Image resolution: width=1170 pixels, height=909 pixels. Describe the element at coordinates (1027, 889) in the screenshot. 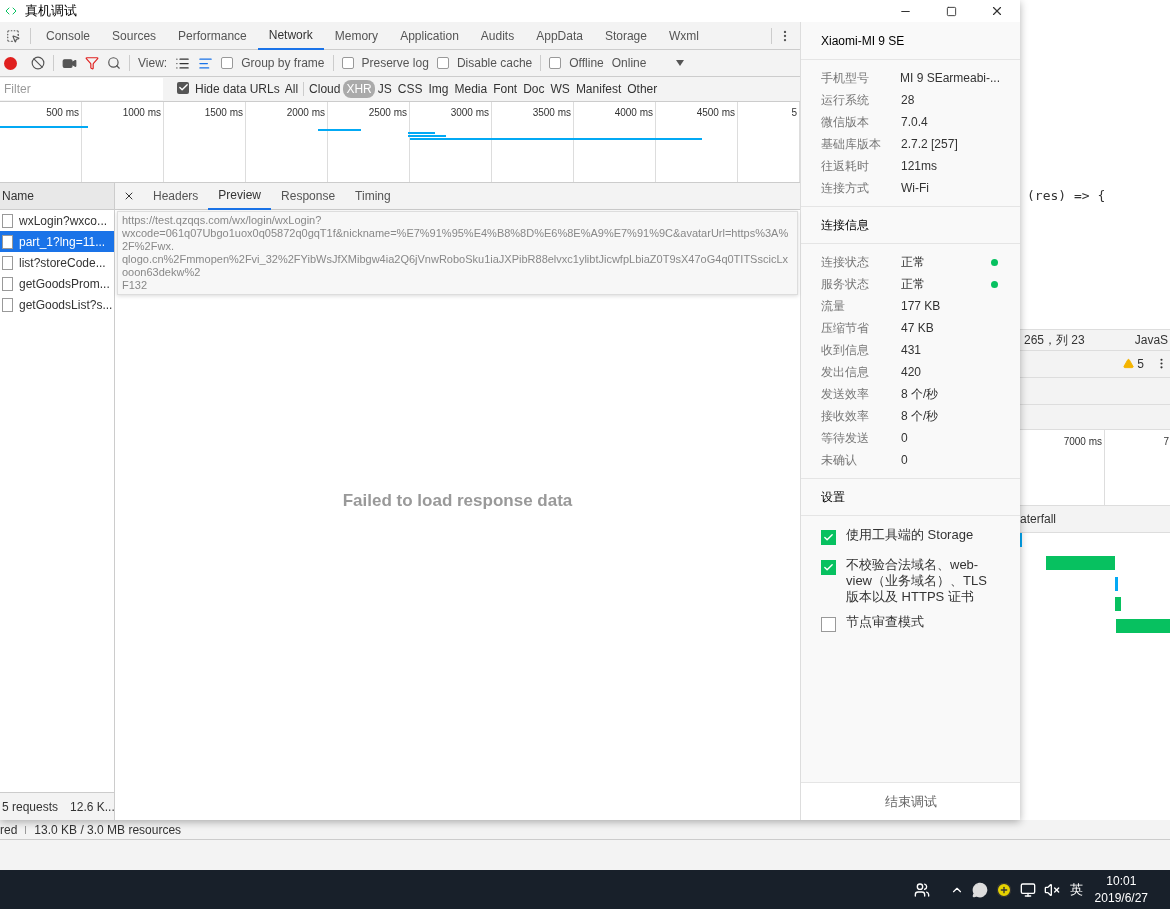

I see `network-icon` at that location.